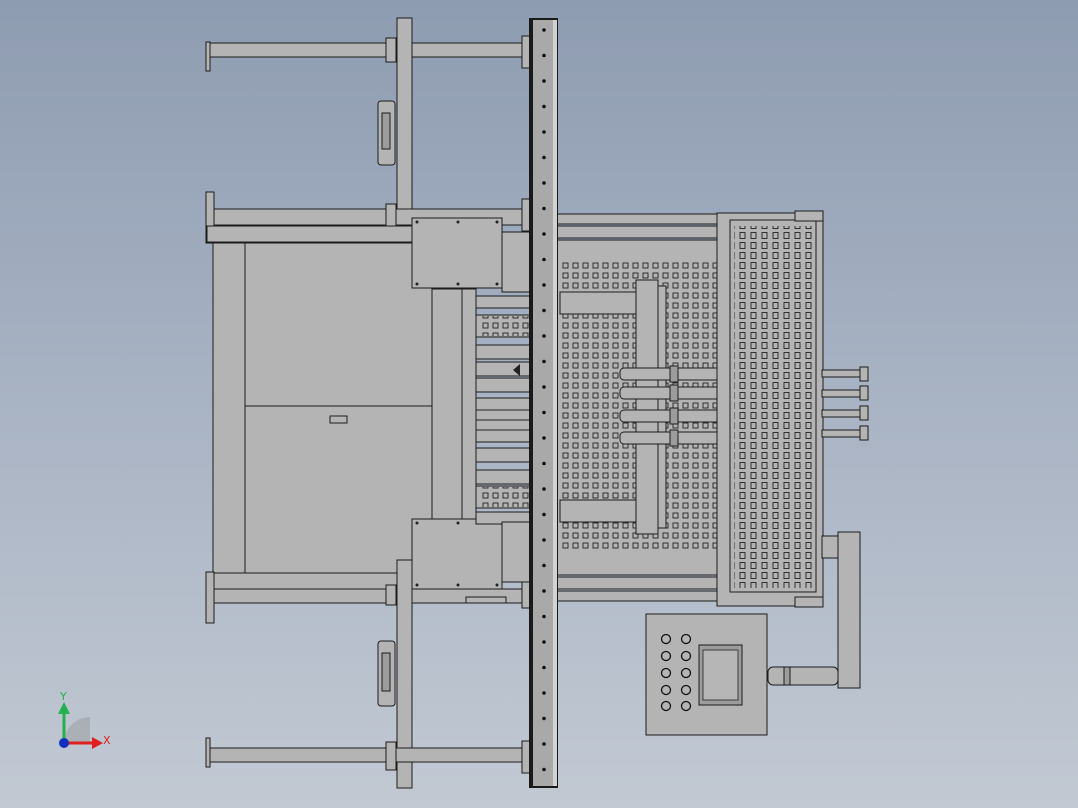 Image resolution: width=1078 pixels, height=808 pixels. What do you see at coordinates (662, 407) in the screenshot?
I see `pusher-bar-edge` at bounding box center [662, 407].